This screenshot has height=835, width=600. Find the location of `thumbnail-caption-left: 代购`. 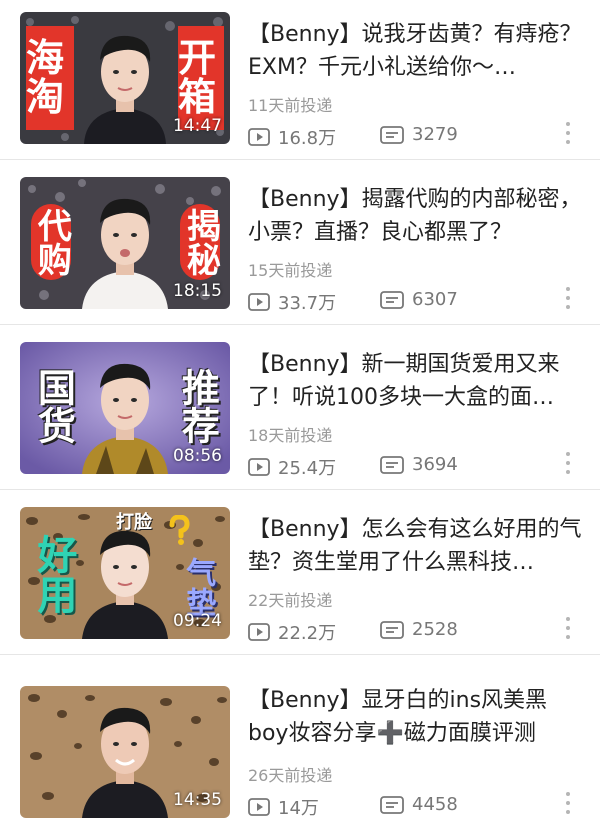

thumbnail-caption-left: 代购 is located at coordinates (51, 242).